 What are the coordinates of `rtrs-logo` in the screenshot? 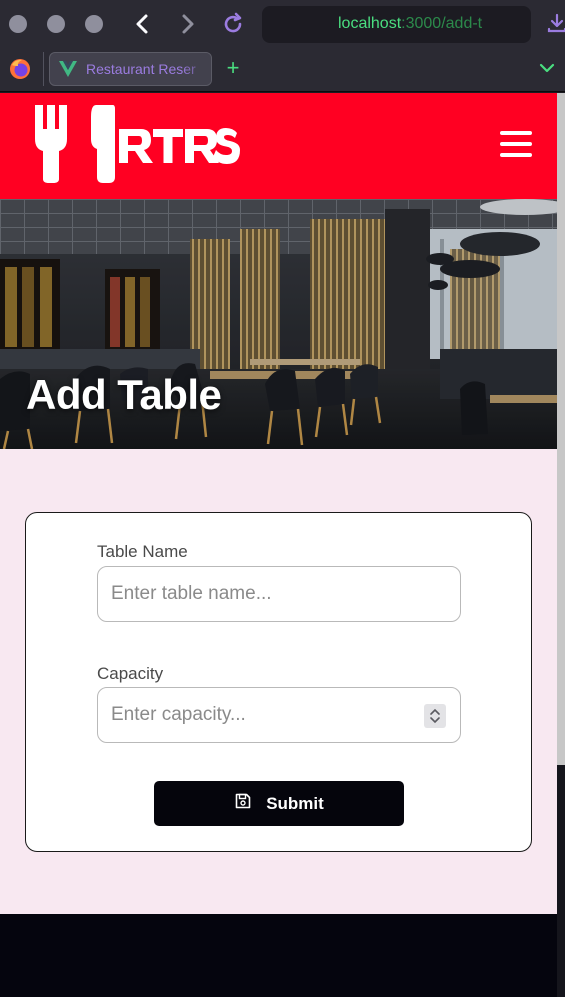 It's located at (138, 144).